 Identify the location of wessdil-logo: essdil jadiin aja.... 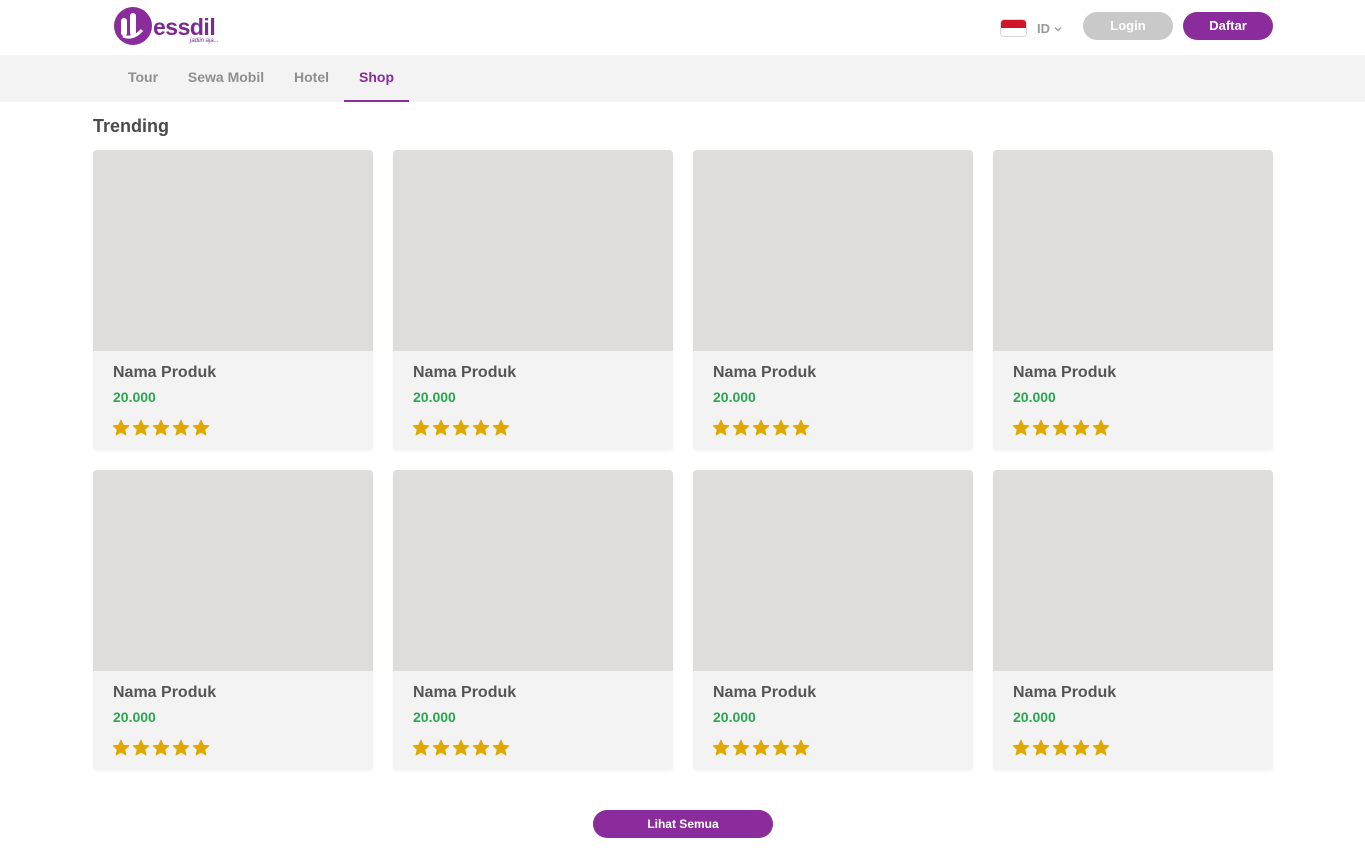
(169, 27).